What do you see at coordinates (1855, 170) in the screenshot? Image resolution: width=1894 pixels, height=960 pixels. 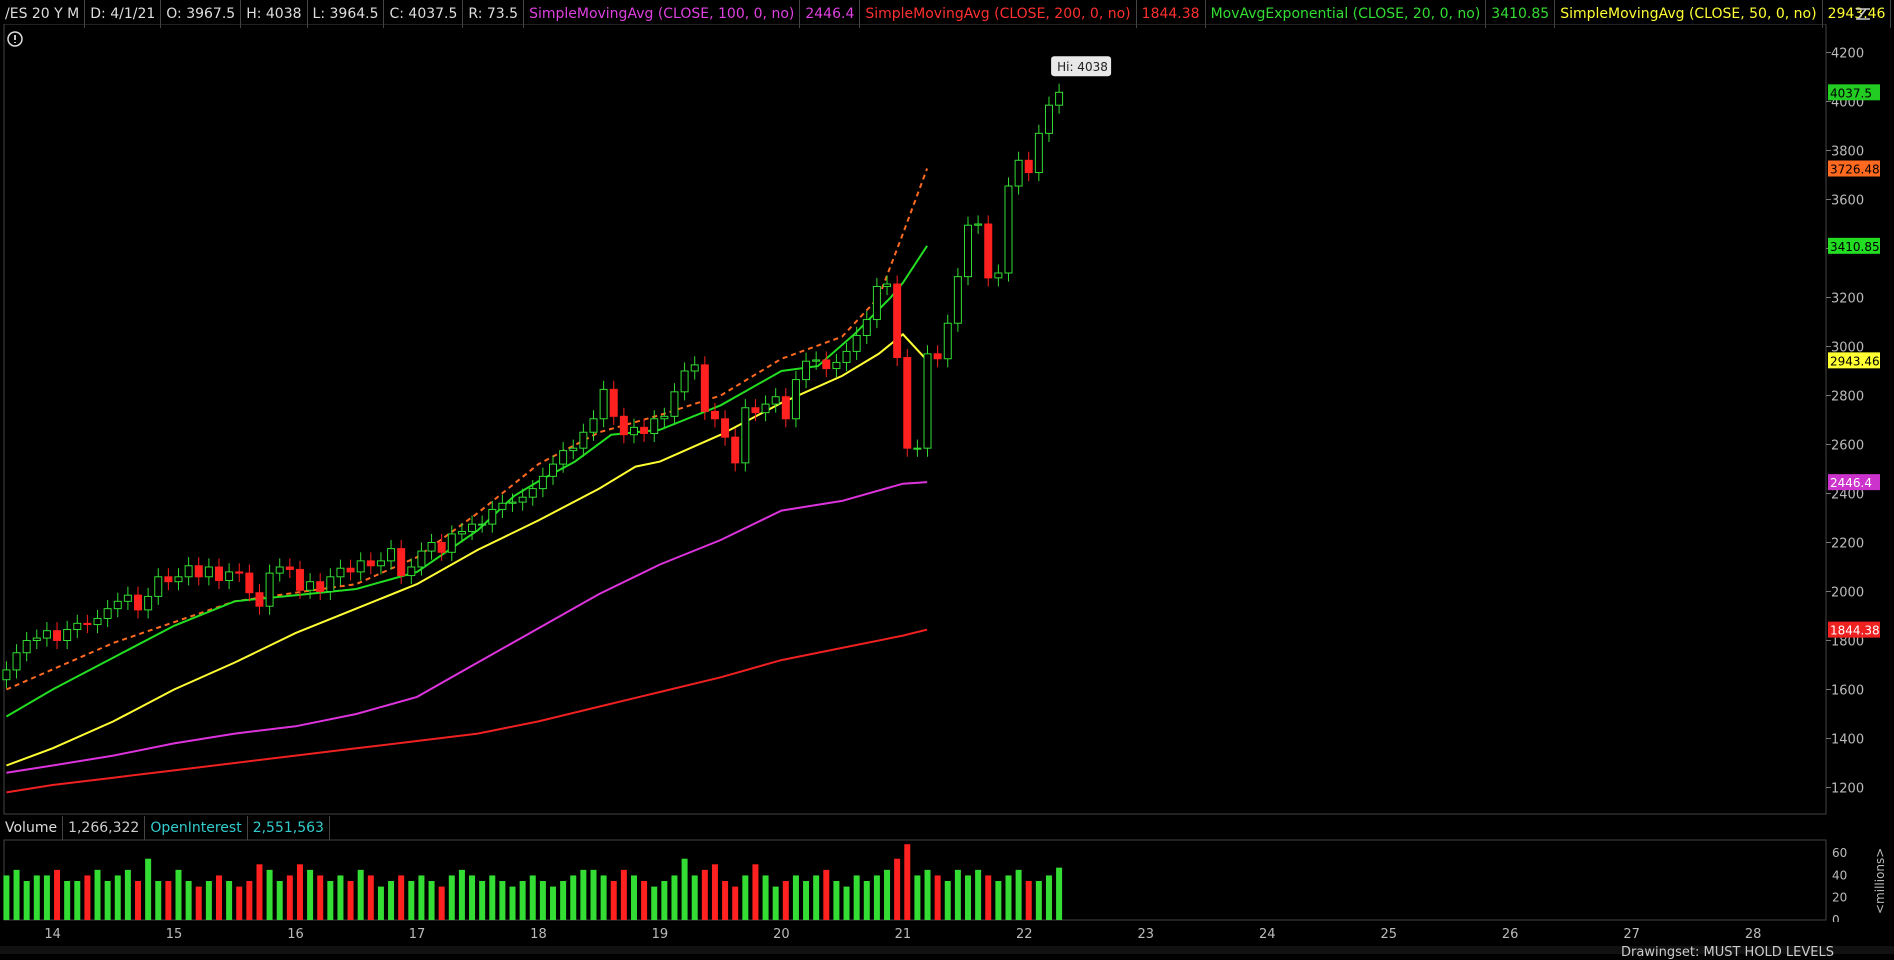 I see `price-tag: 3726.48` at bounding box center [1855, 170].